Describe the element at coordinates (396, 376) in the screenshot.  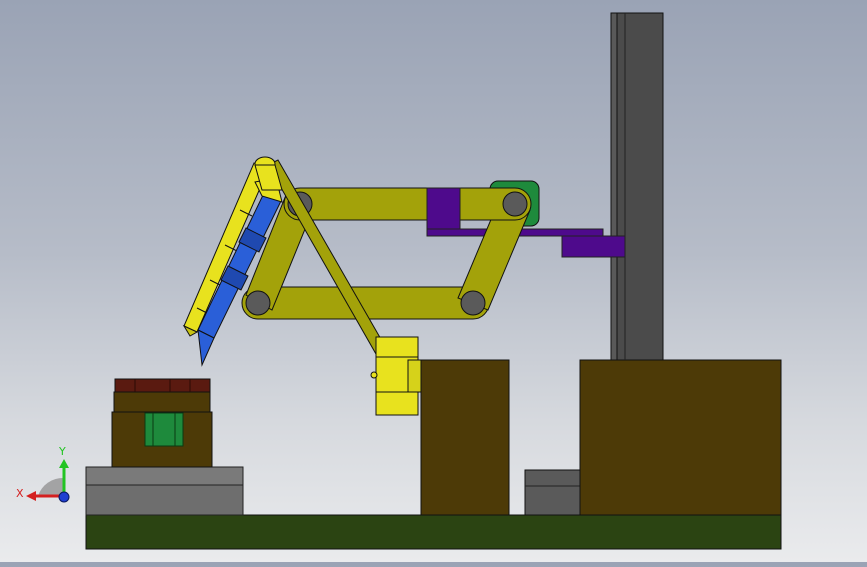
I see `bright-yellow-cylinder` at that location.